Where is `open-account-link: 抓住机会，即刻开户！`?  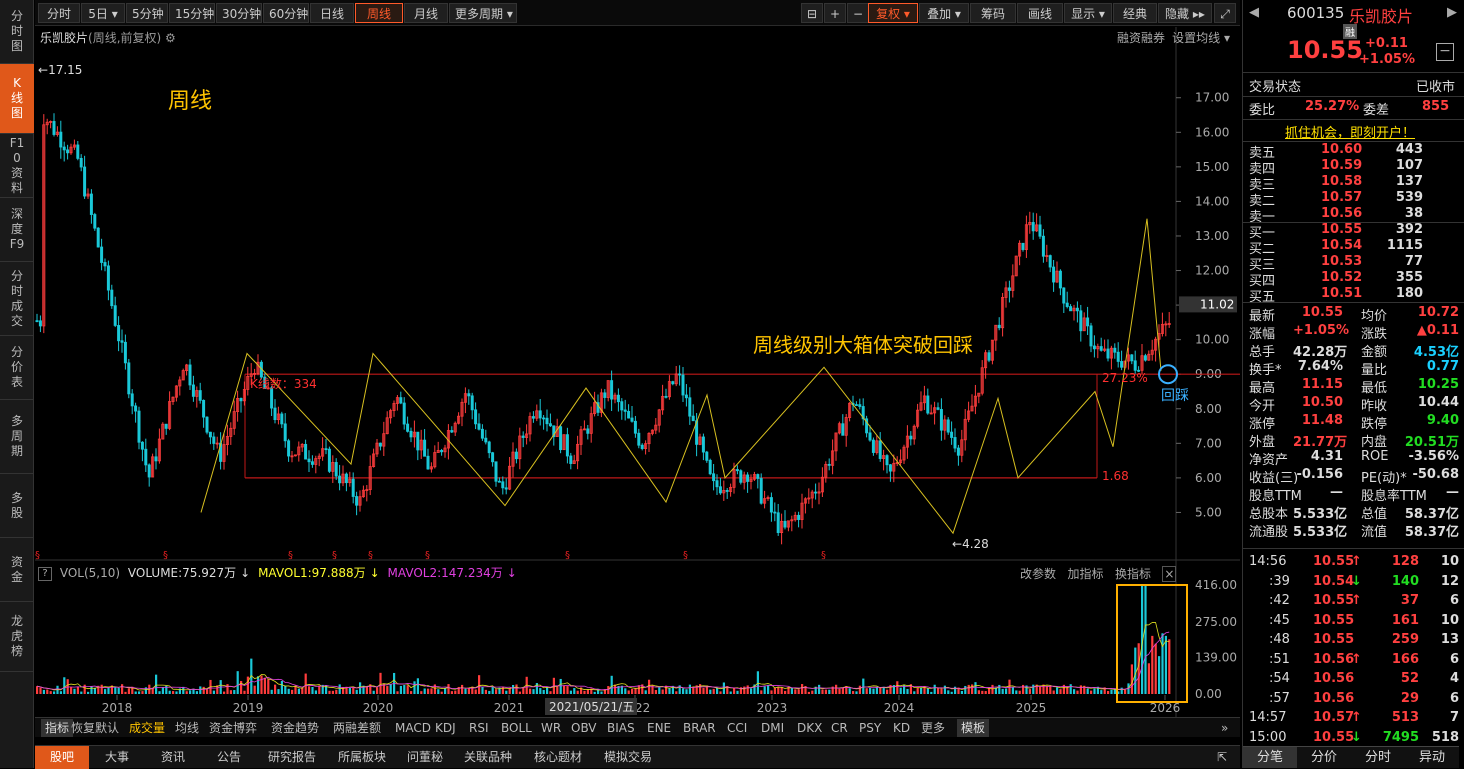
open-account-link: 抓住机会，即刻开户！ is located at coordinates (1350, 131).